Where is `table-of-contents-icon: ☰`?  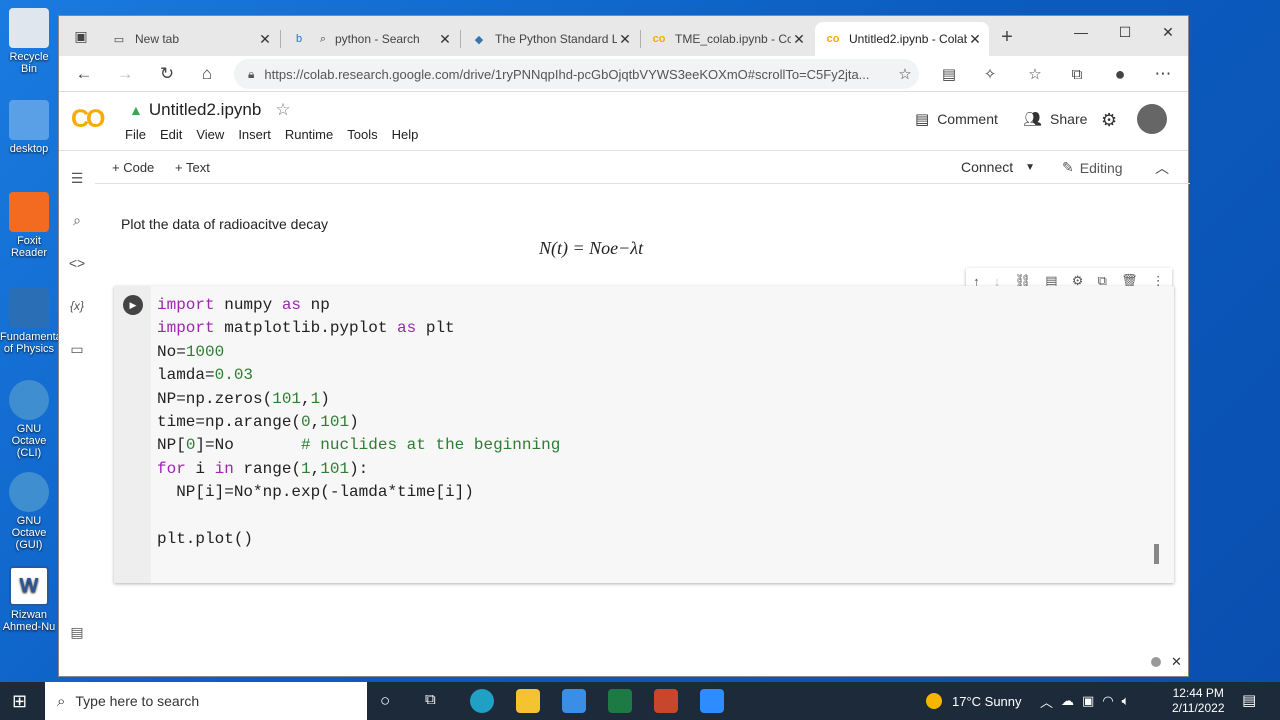 table-of-contents-icon: ☰ is located at coordinates (77, 178).